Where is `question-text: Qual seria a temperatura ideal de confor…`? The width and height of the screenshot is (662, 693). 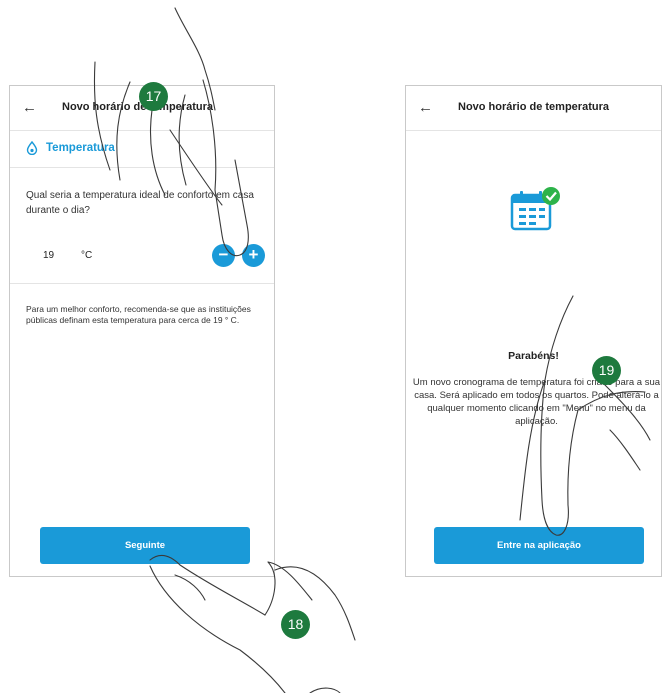
question-text: Qual seria a temperatura ideal de confor… is located at coordinates (140, 203).